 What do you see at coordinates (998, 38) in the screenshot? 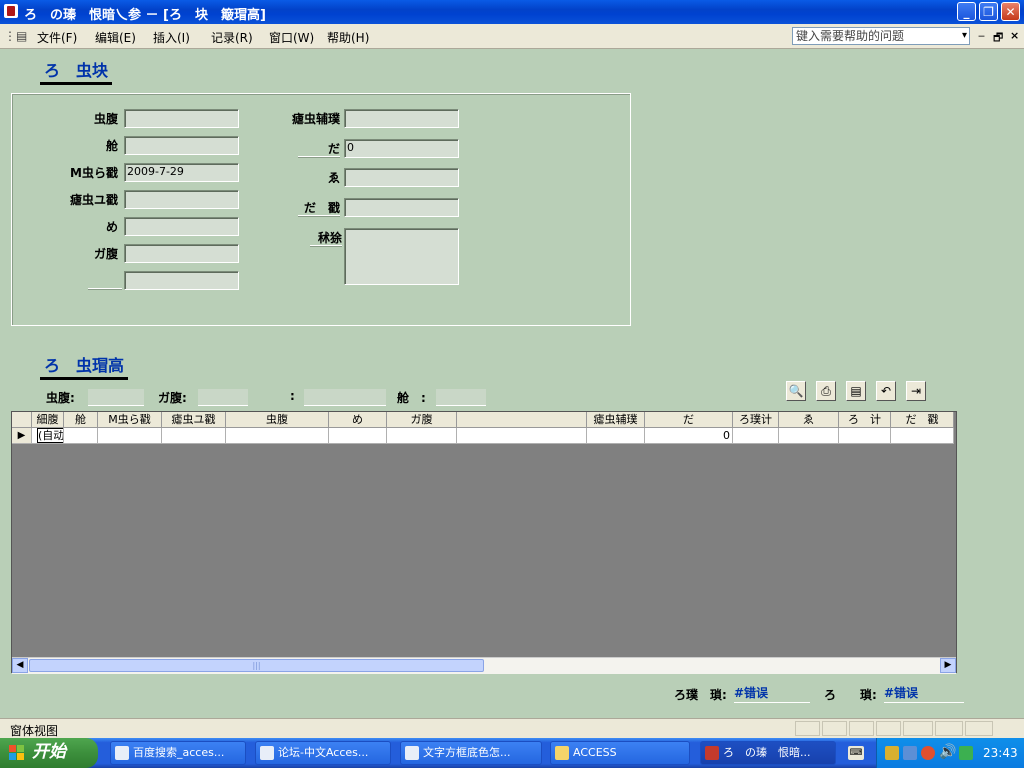
I see `mdi-restore-button: 🗗` at bounding box center [998, 38].